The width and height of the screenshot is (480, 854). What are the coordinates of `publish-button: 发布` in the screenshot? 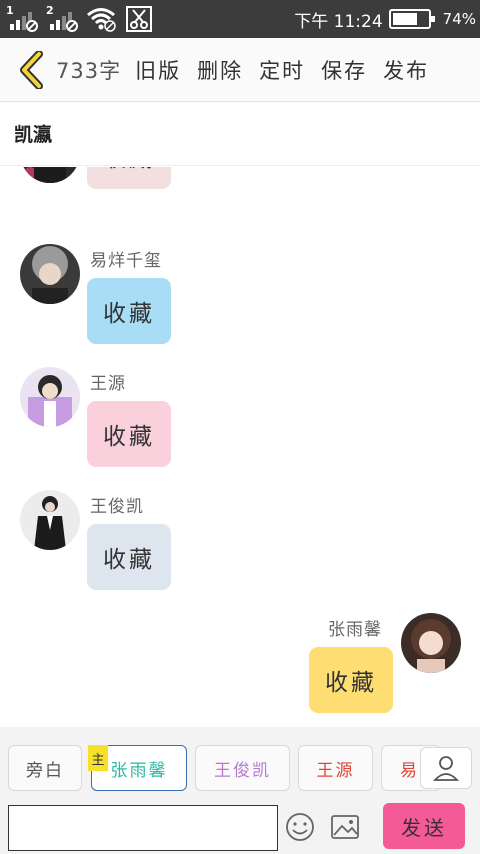 It's located at (406, 70).